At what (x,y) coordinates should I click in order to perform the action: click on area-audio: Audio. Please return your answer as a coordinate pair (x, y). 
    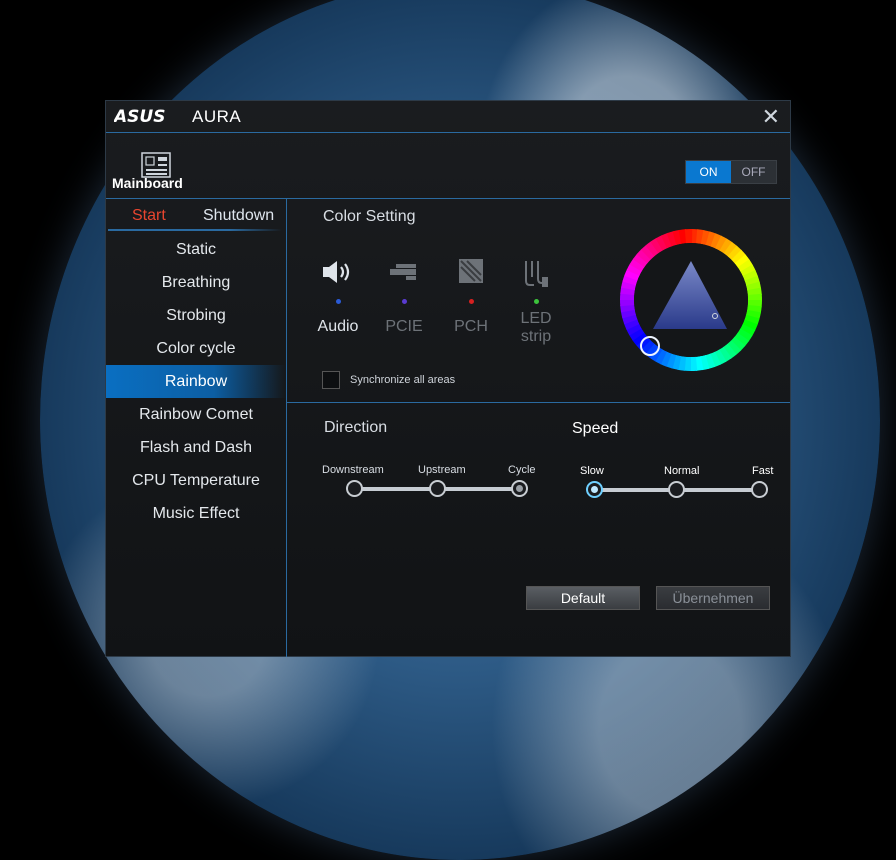
    Looking at the image, I should click on (338, 296).